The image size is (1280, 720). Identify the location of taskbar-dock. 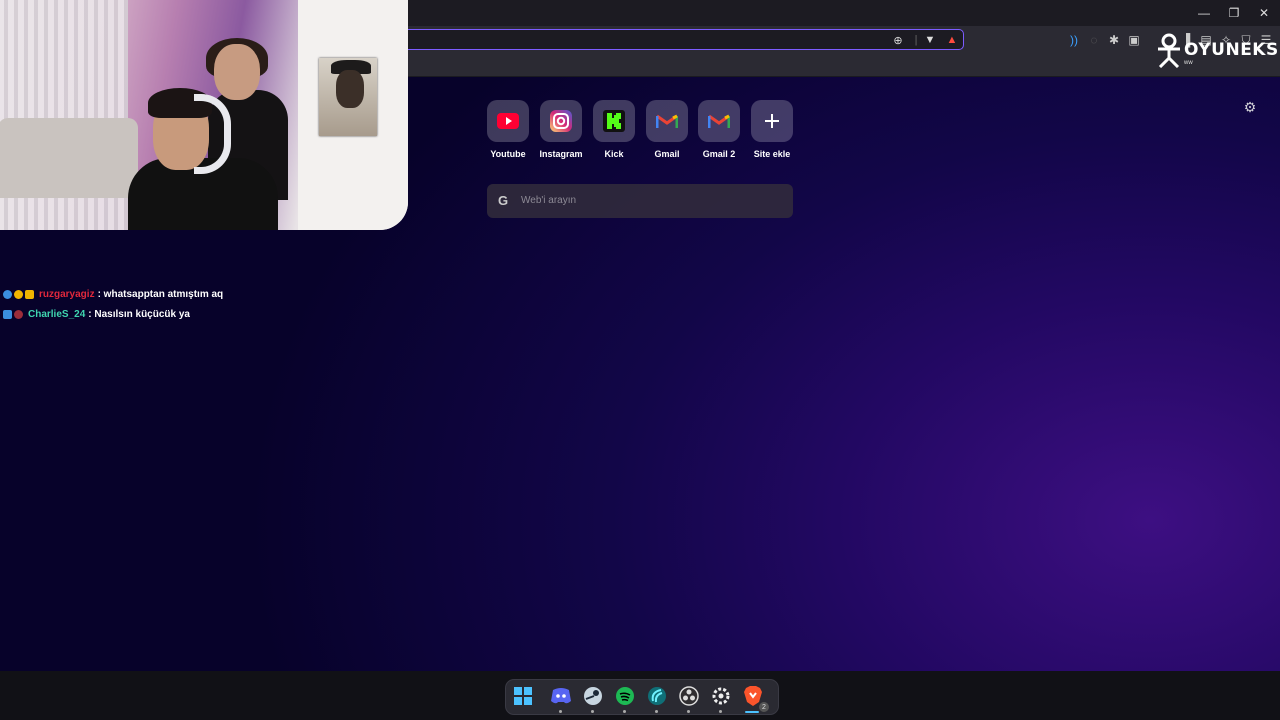
(642, 697).